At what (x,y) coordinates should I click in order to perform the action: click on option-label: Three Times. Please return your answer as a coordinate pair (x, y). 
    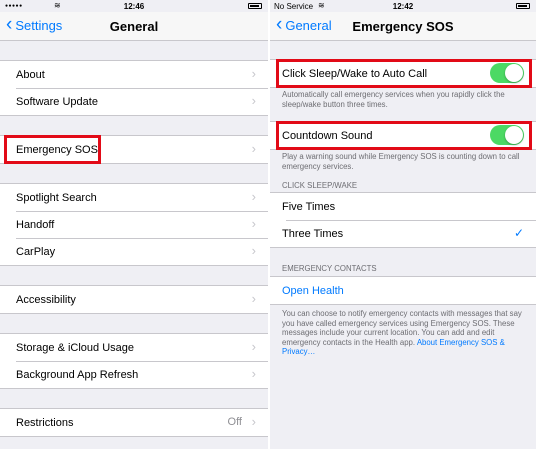
    Looking at the image, I should click on (313, 233).